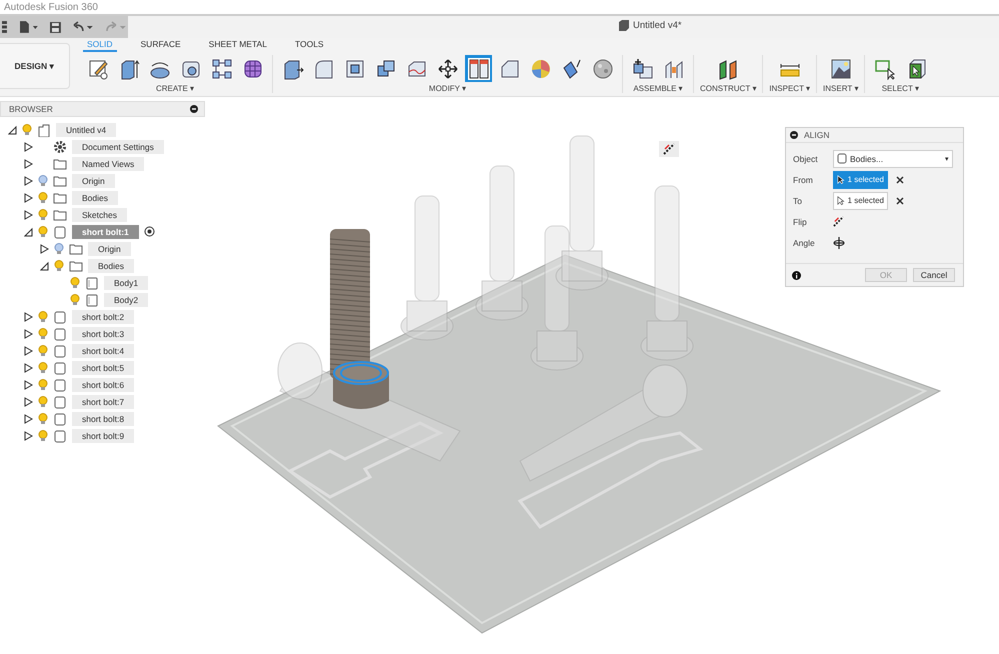 The image size is (999, 654). What do you see at coordinates (323, 69) in the screenshot?
I see `fillet-icon` at bounding box center [323, 69].